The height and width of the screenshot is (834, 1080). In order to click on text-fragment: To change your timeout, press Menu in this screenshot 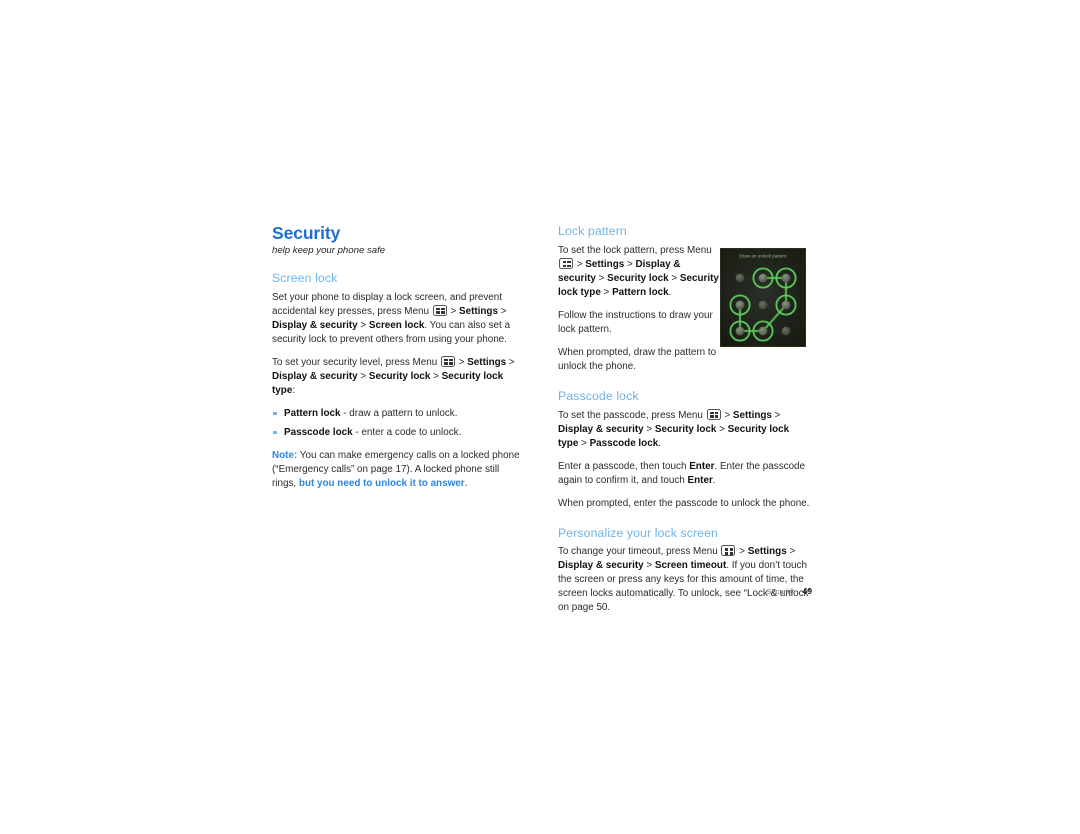, I will do `click(639, 552)`.